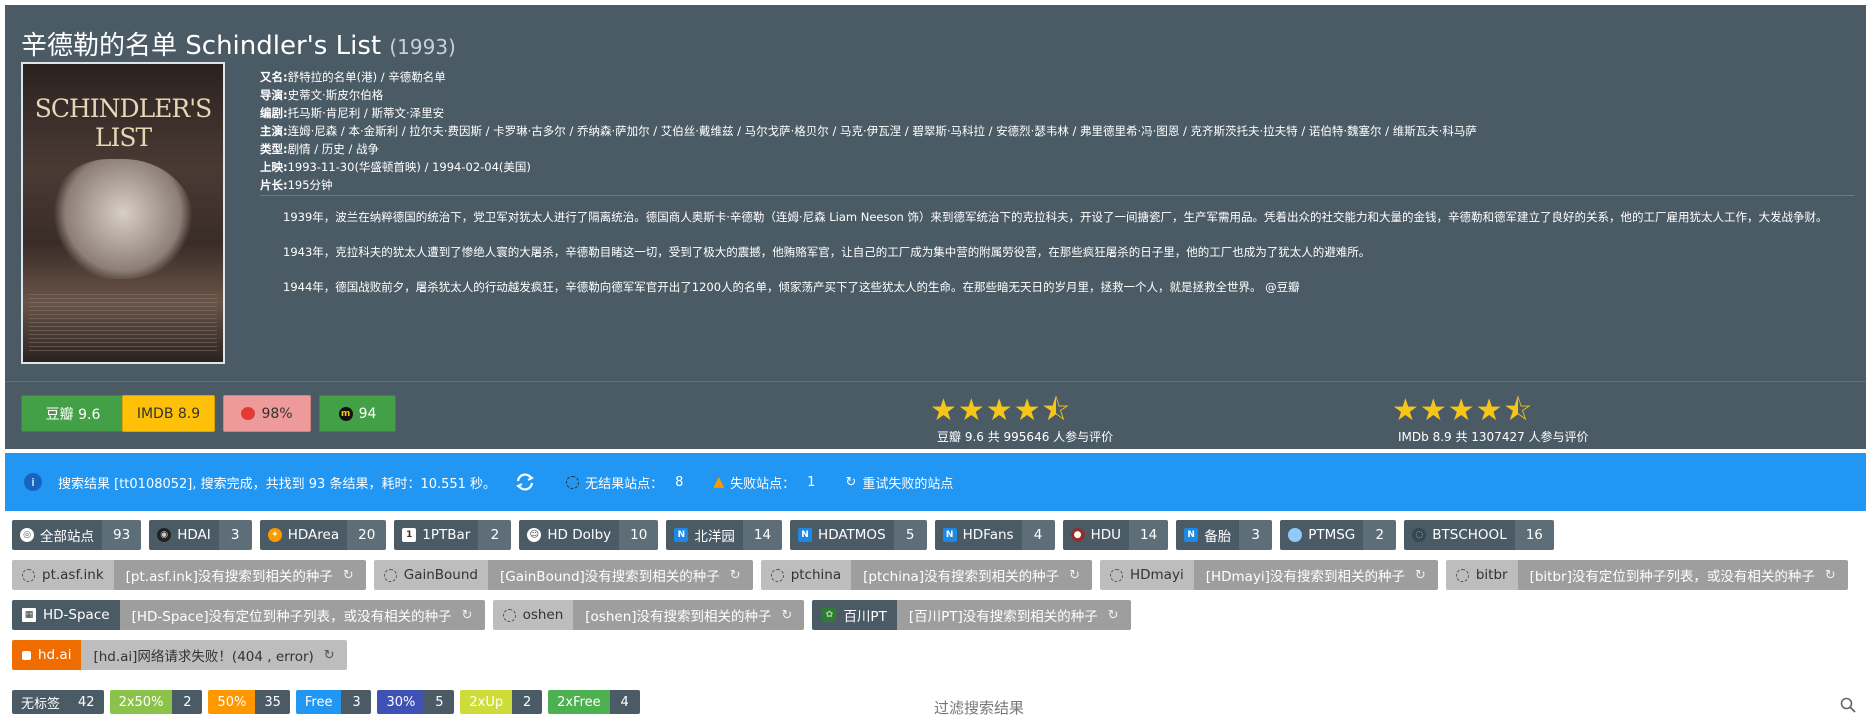 This screenshot has width=1866, height=723. Describe the element at coordinates (73, 413) in the screenshot. I see `douban-rating-button: 豆瓣 9.6` at that location.